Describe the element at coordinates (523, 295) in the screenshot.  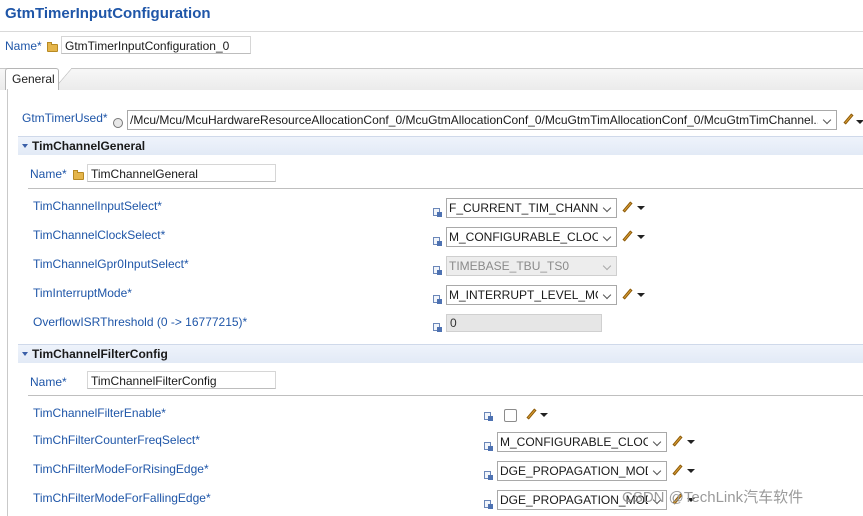
I see `select-value: M_INTERRUPT_LEVEL_MODE` at that location.